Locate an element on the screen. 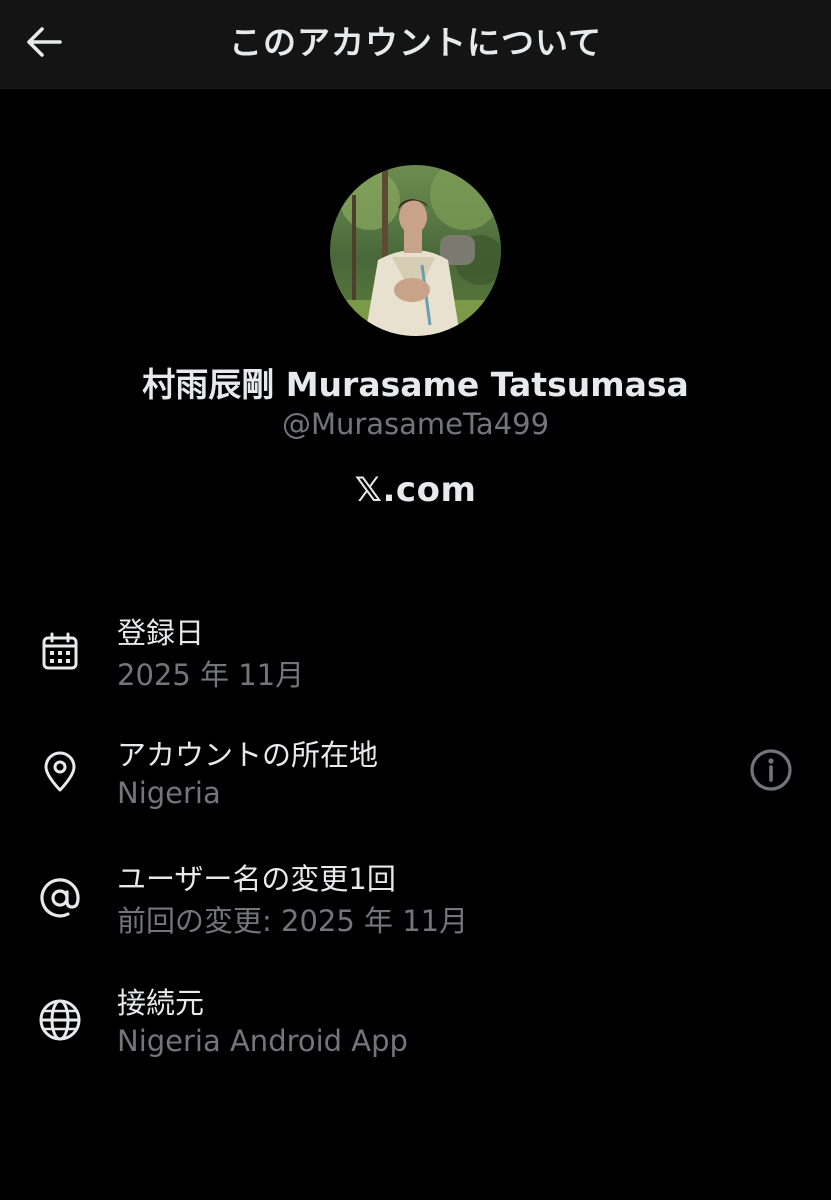 The height and width of the screenshot is (1200, 831). location-info-button is located at coordinates (771, 772).